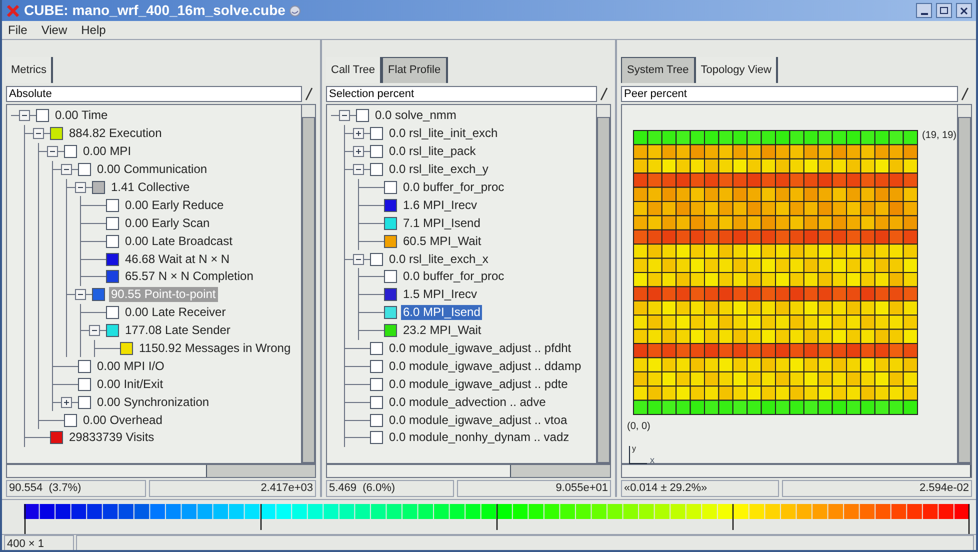 This screenshot has height=552, width=978. Describe the element at coordinates (877, 488) in the screenshot. I see `status-value-field: 2.594e-02` at that location.